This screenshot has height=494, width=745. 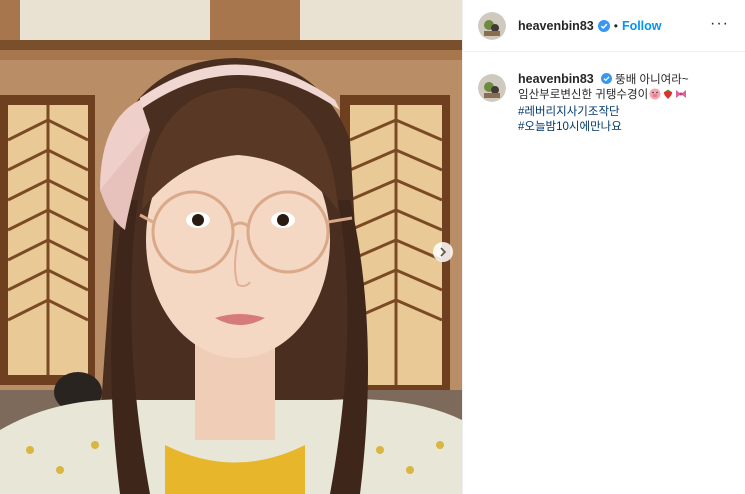 I want to click on hashtag-link: #레버리지사기조작단, so click(x=625, y=112).